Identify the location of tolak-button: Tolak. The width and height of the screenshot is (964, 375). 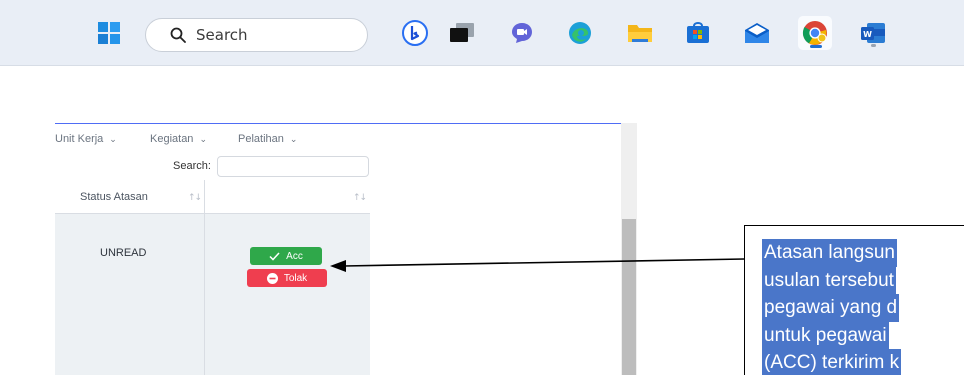
(287, 278).